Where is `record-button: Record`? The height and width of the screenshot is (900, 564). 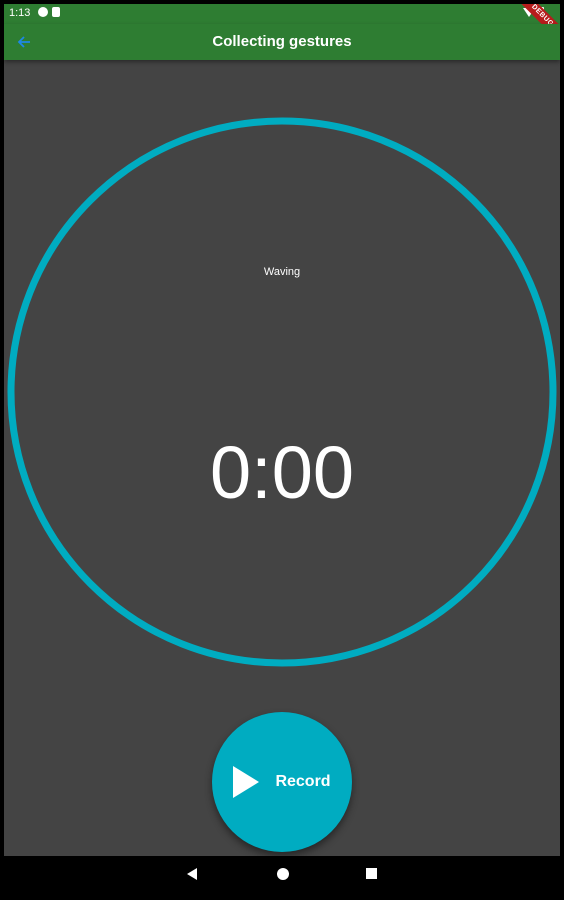 record-button: Record is located at coordinates (282, 782).